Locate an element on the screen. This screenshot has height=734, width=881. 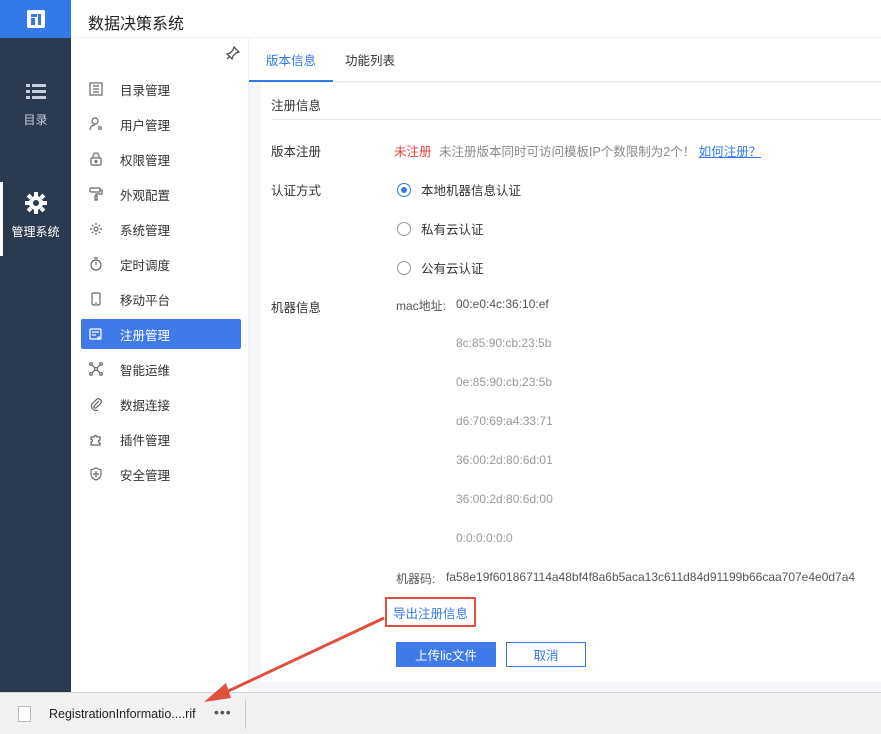
mac-address: 0e:85:90:cb:23:5b is located at coordinates (504, 382).